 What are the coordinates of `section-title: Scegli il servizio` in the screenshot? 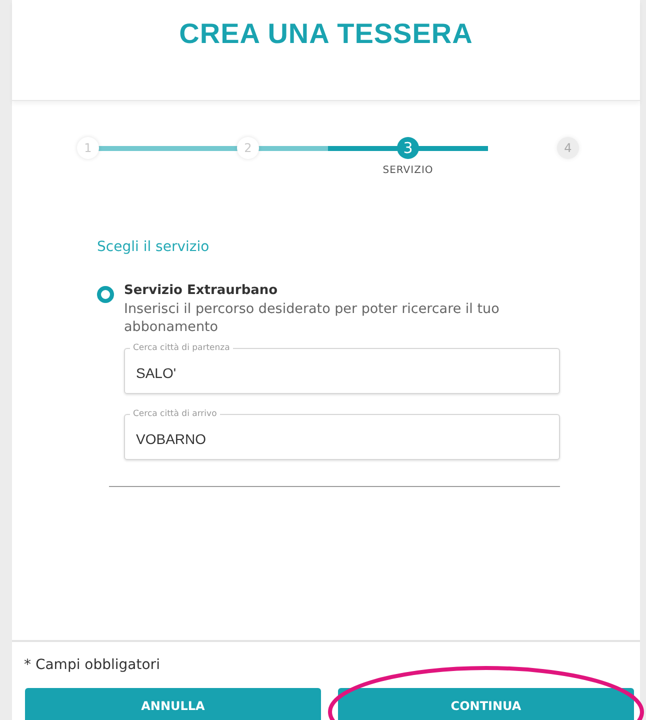 It's located at (153, 247).